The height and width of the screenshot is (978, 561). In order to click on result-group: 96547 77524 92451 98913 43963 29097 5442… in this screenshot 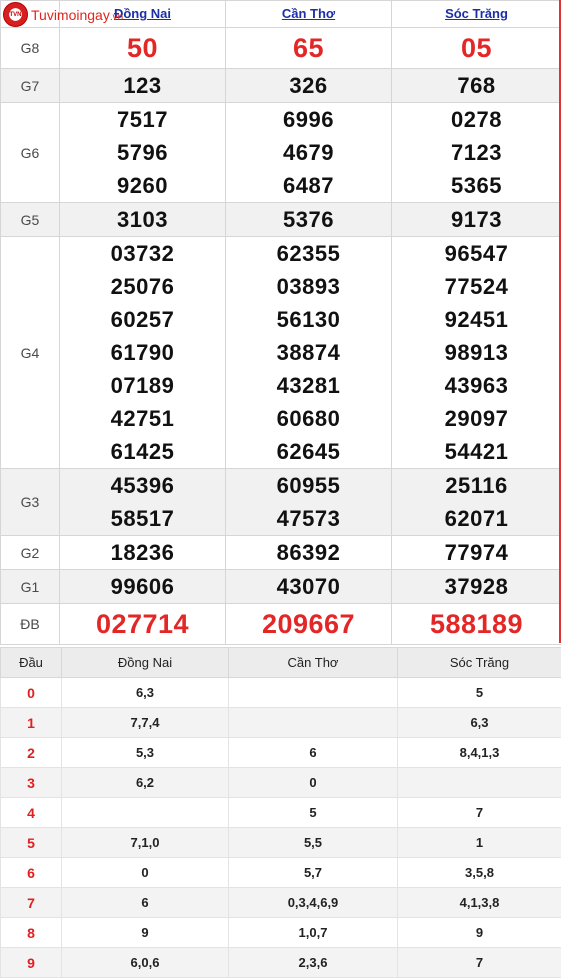, I will do `click(476, 353)`.